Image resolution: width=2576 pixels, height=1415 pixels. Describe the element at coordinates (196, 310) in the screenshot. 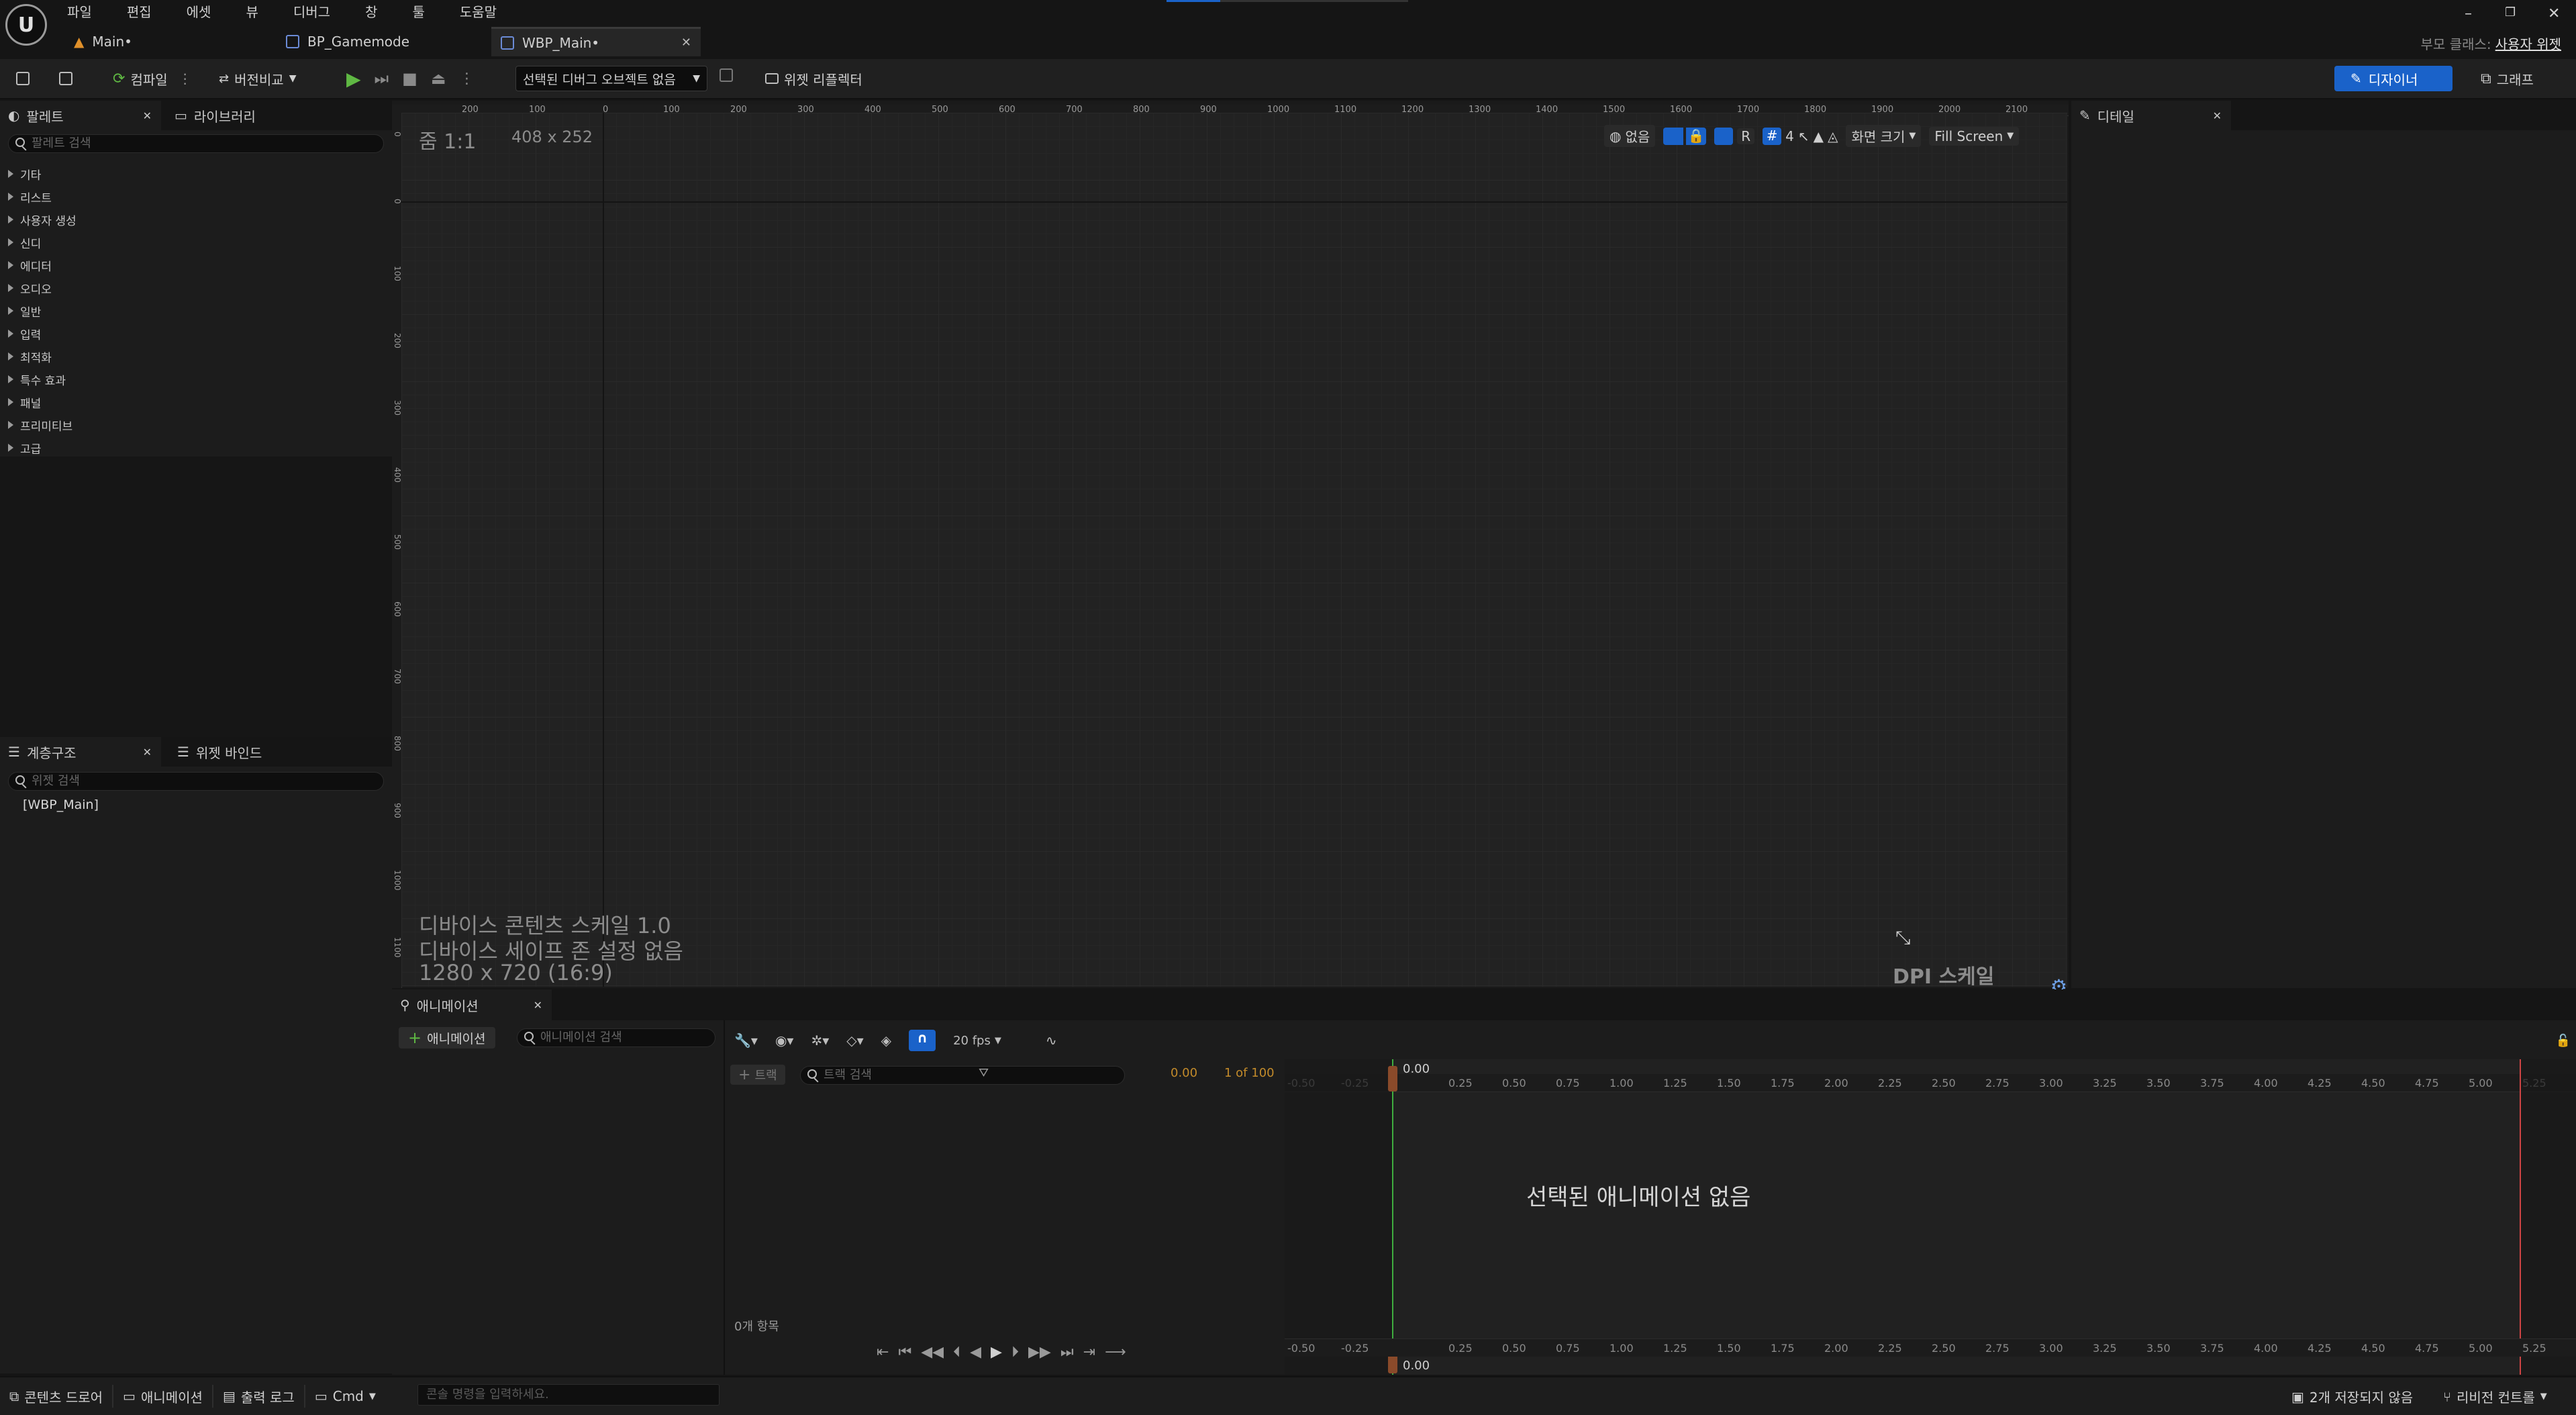

I see `category-item: 일반` at that location.